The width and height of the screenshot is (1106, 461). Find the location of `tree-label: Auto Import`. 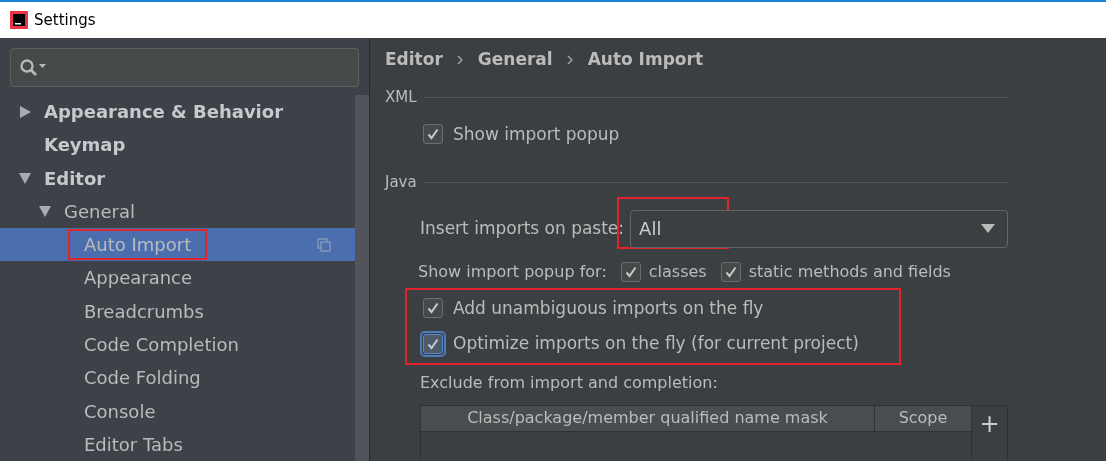

tree-label: Auto Import is located at coordinates (138, 245).